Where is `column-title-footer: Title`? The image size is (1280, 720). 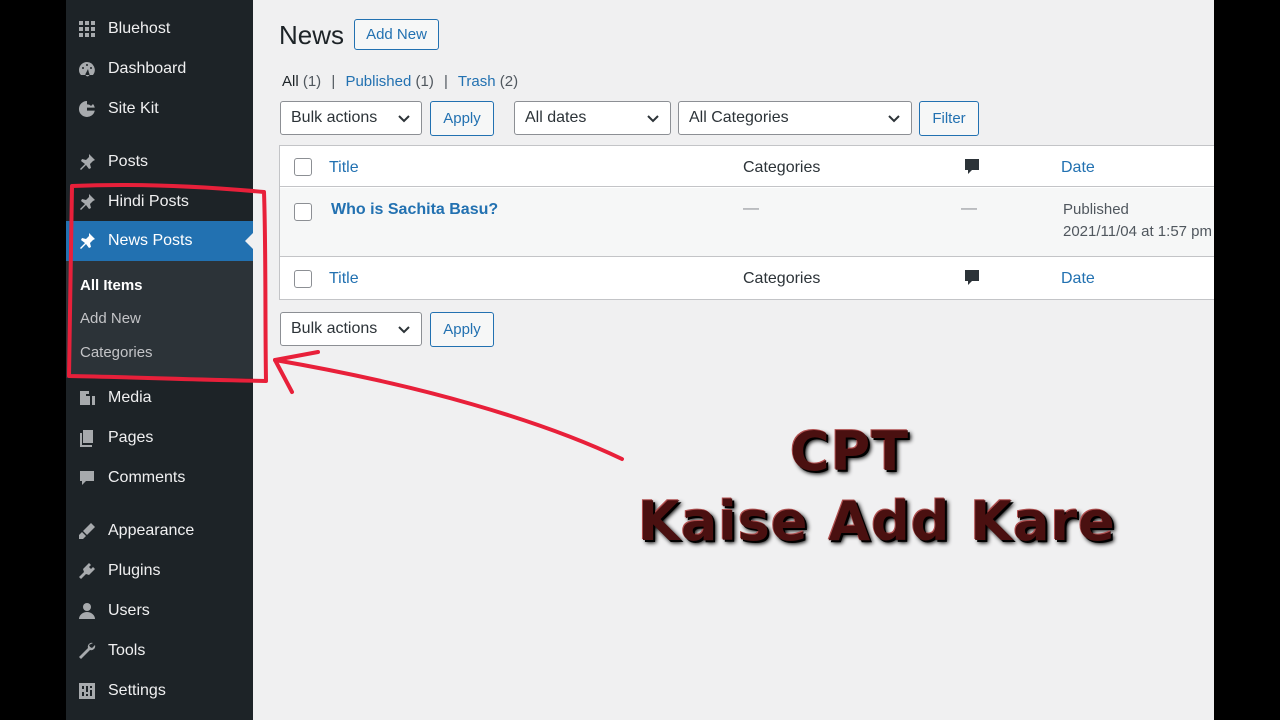
column-title-footer: Title is located at coordinates (344, 279).